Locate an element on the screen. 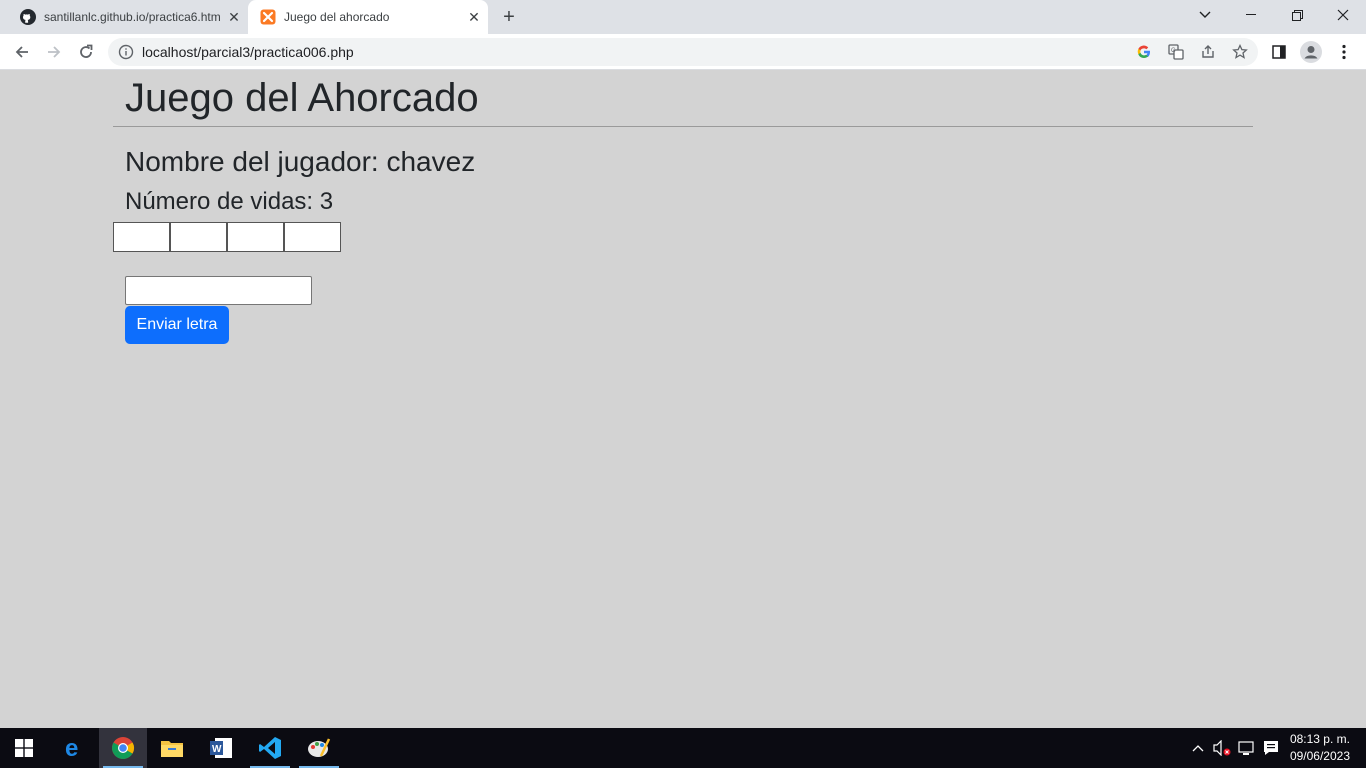  chevron-up-icon is located at coordinates (1198, 748).